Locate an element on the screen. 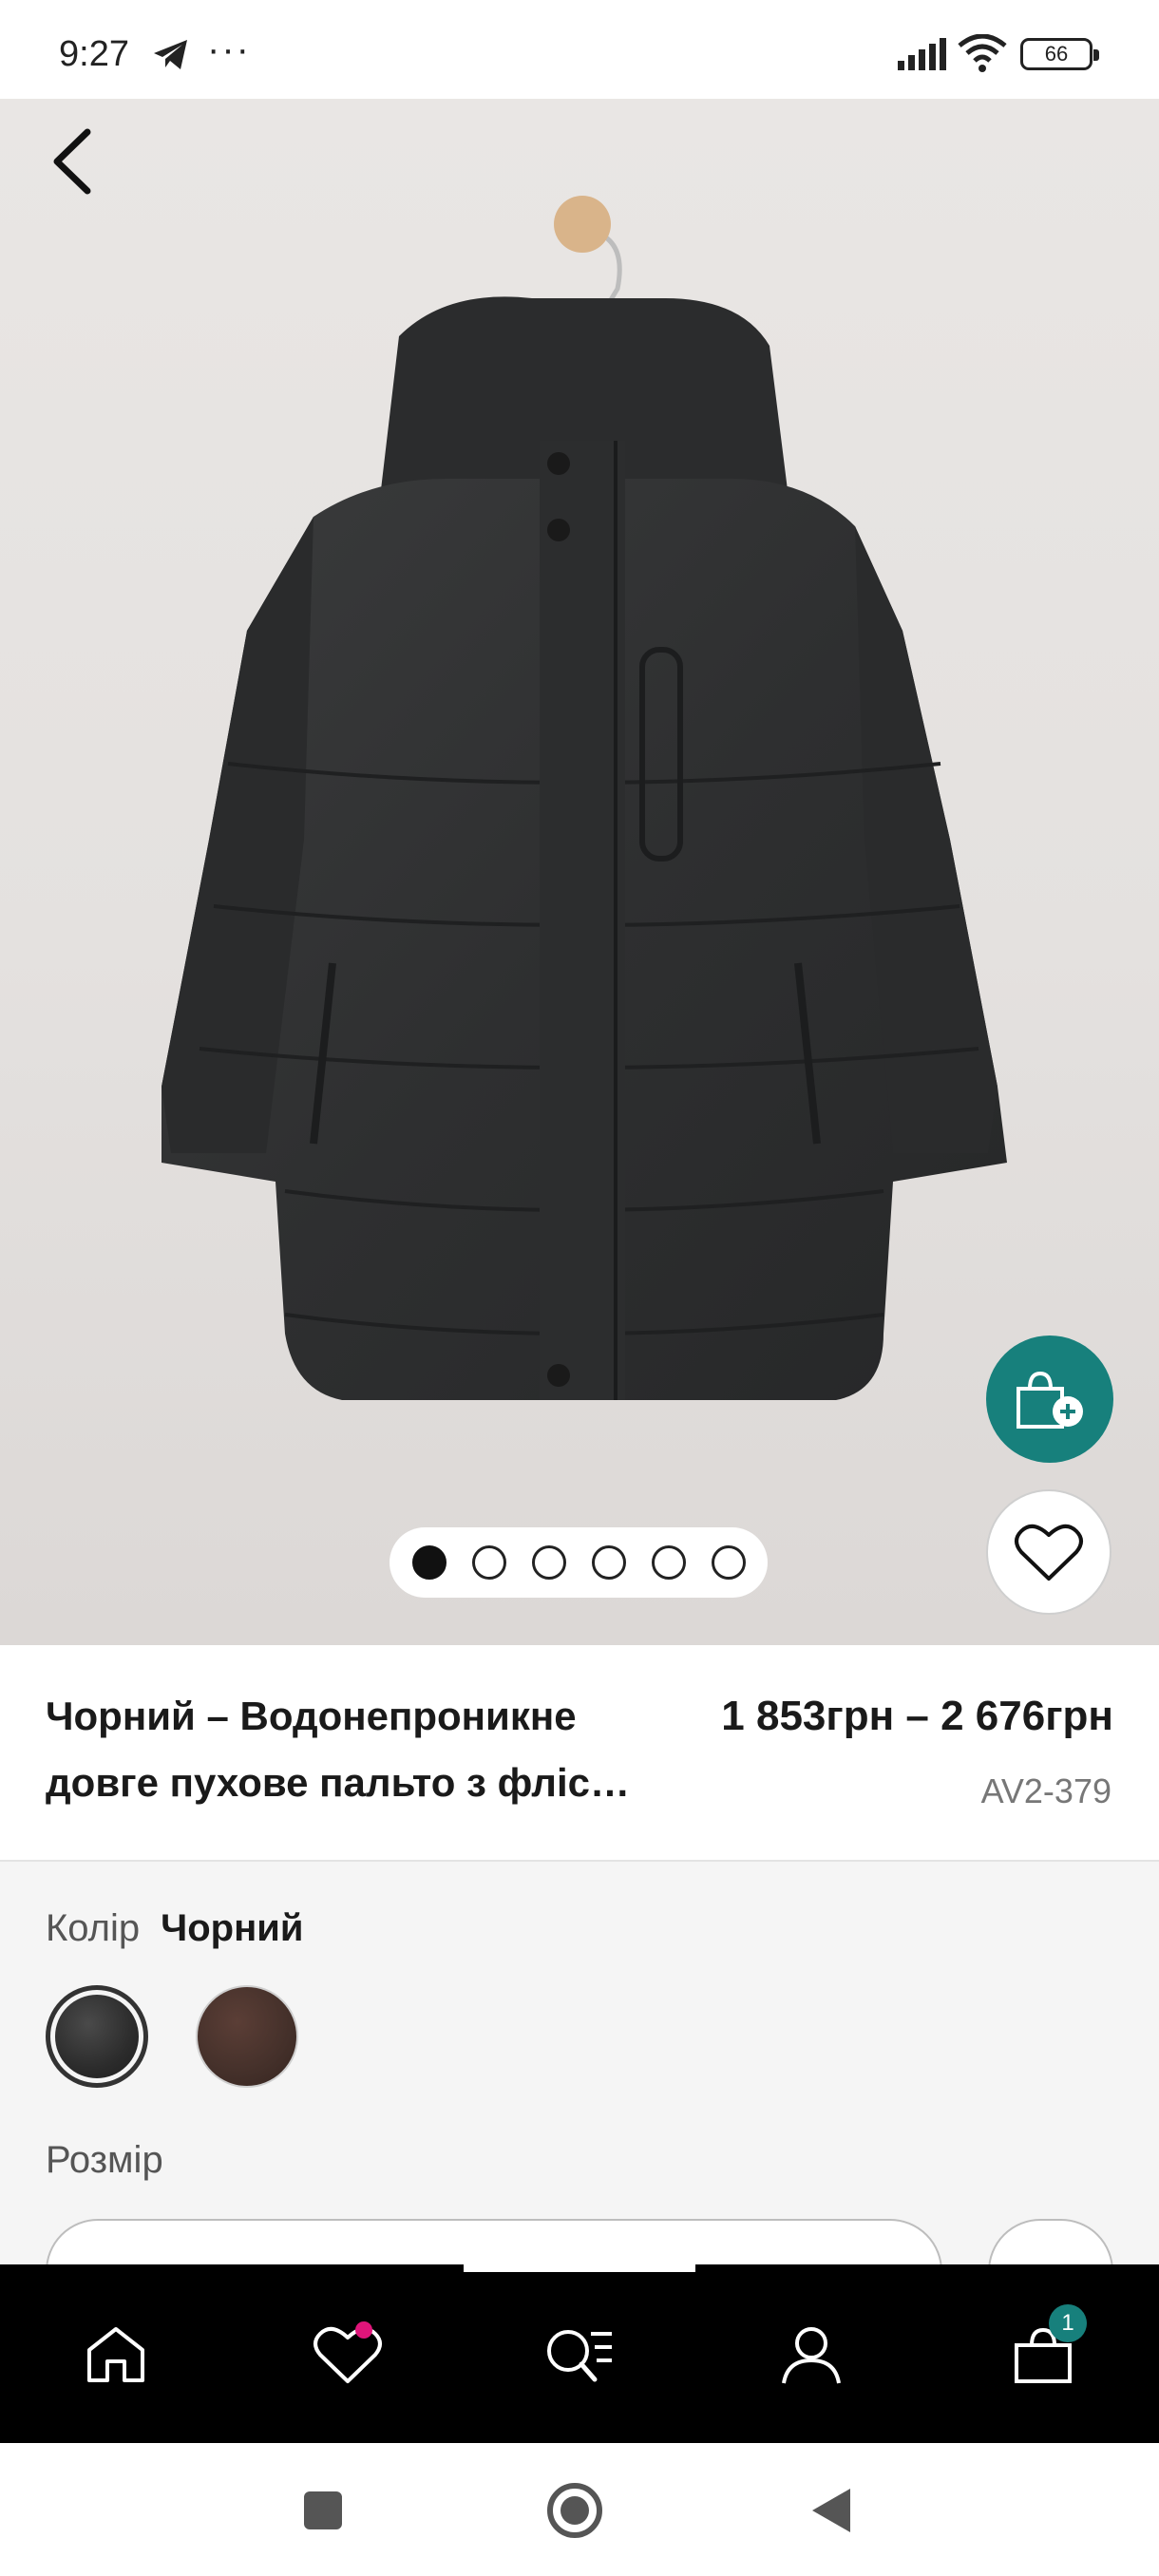 Image resolution: width=1159 pixels, height=2576 pixels. square-icon is located at coordinates (323, 2510).